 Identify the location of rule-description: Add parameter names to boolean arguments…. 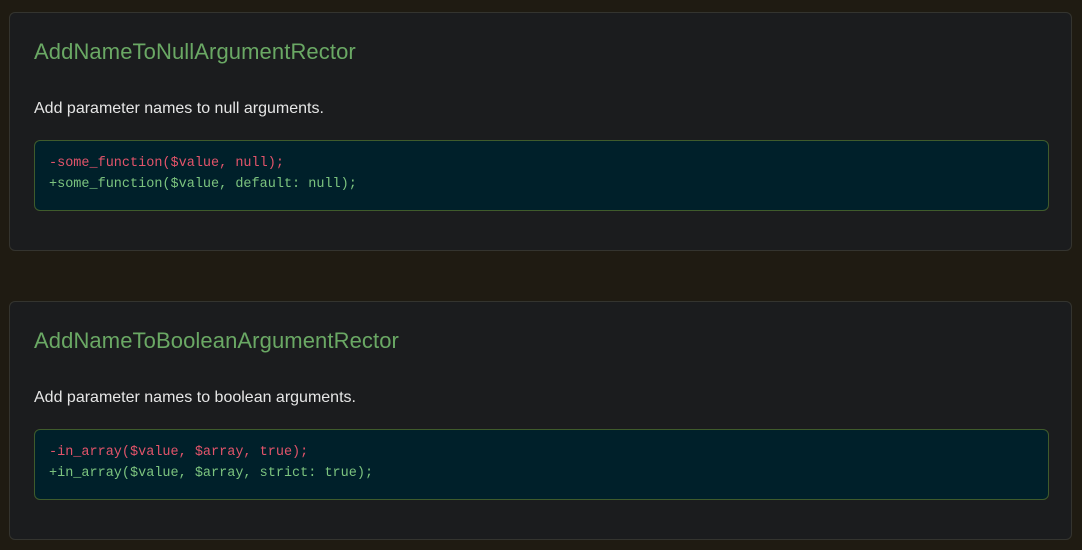
(195, 397).